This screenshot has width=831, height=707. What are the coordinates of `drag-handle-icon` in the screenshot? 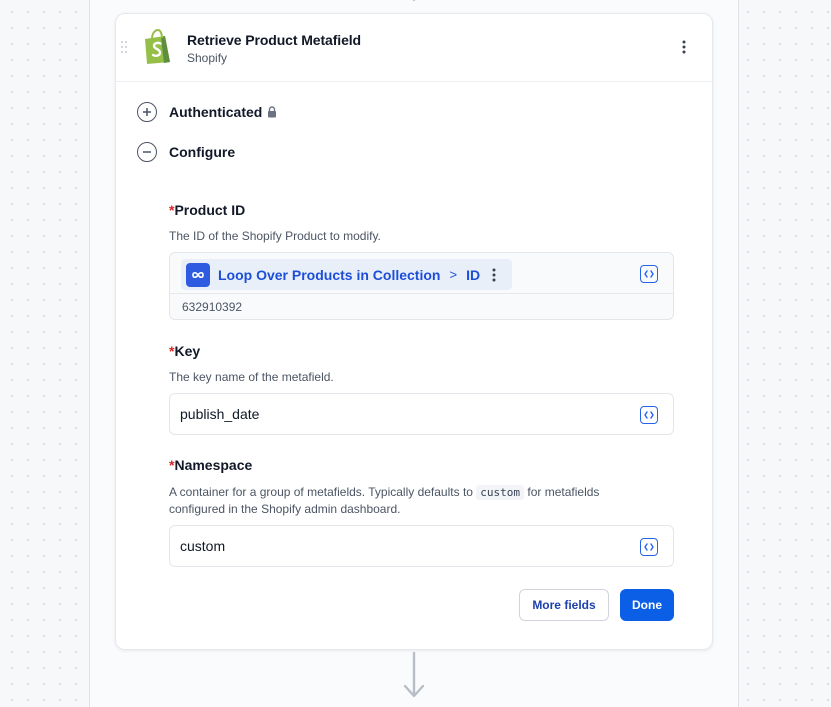 It's located at (124, 47).